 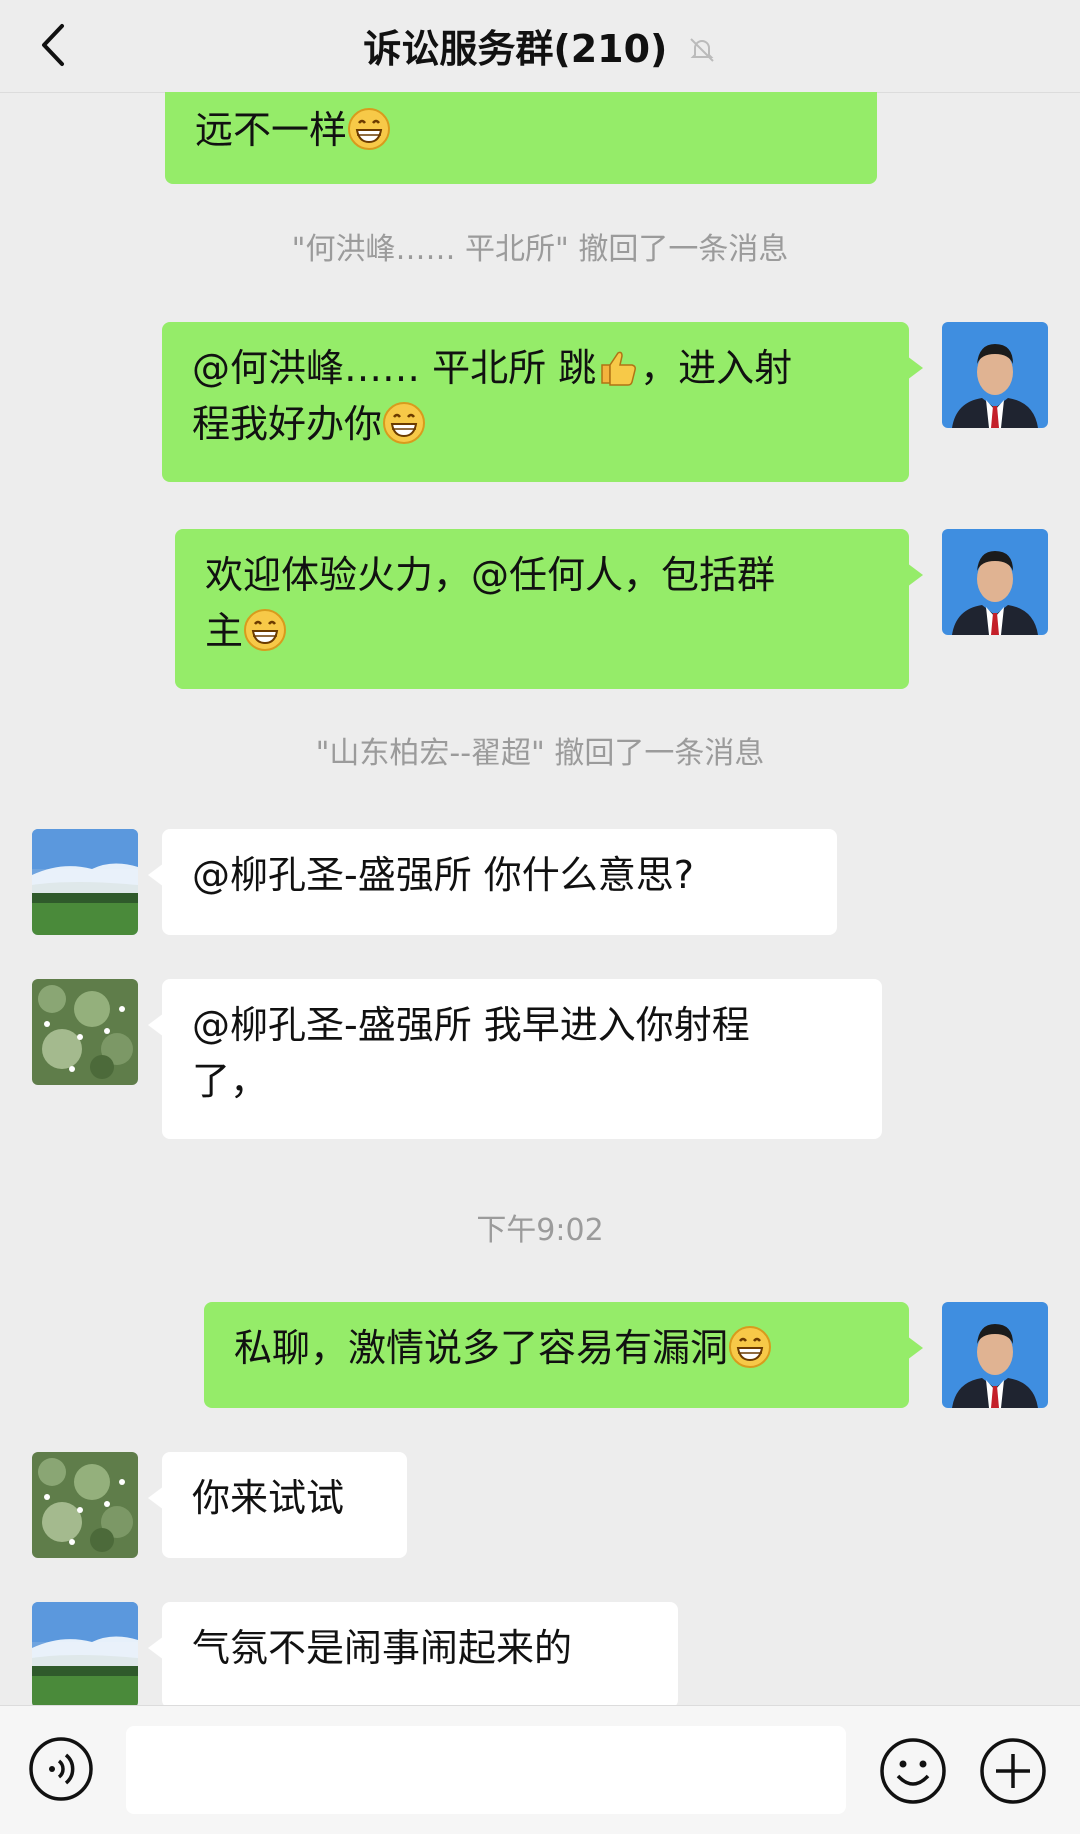 I want to click on plus-icon, so click(x=1013, y=1771).